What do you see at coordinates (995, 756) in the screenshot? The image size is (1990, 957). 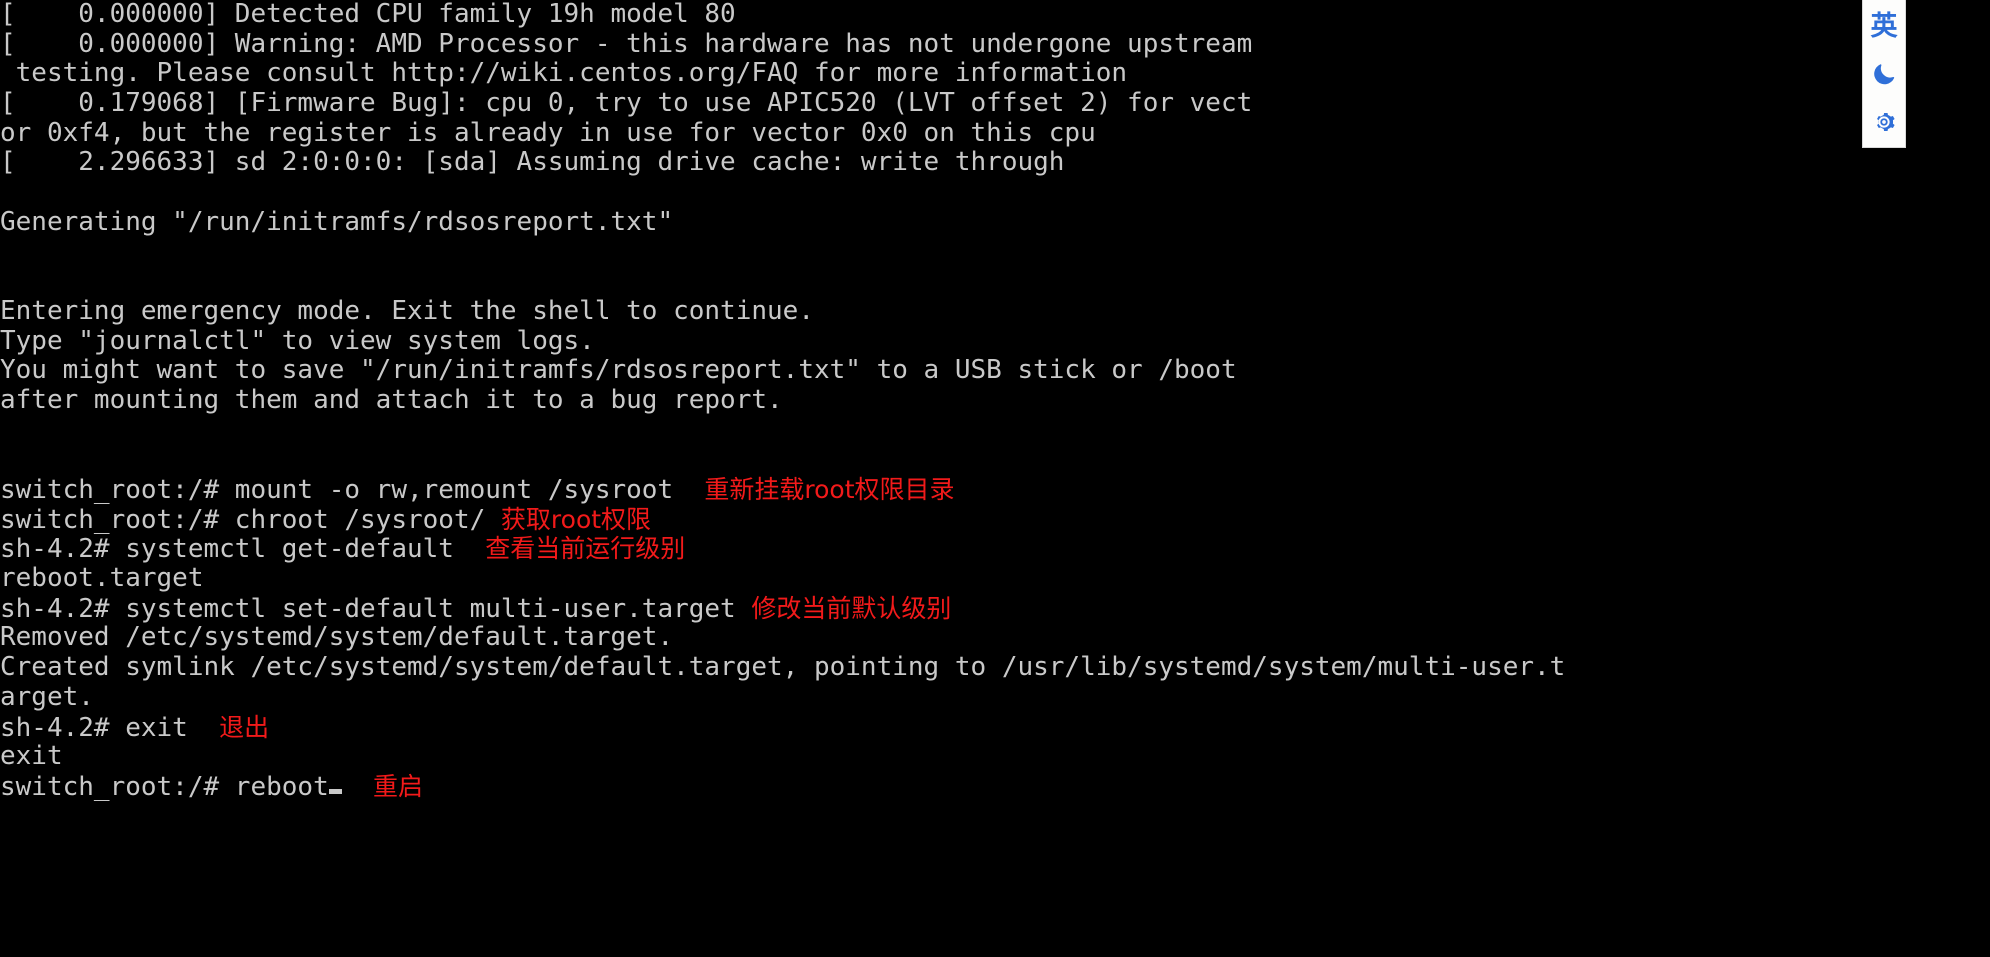 I see `console-output-line: exit` at bounding box center [995, 756].